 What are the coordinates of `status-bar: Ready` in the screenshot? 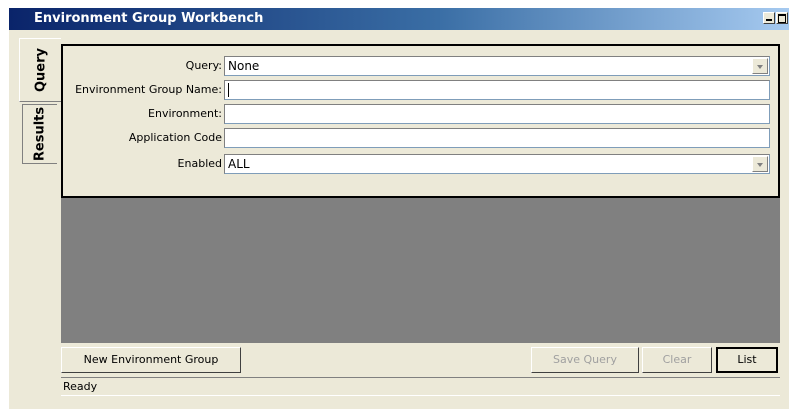 It's located at (420, 386).